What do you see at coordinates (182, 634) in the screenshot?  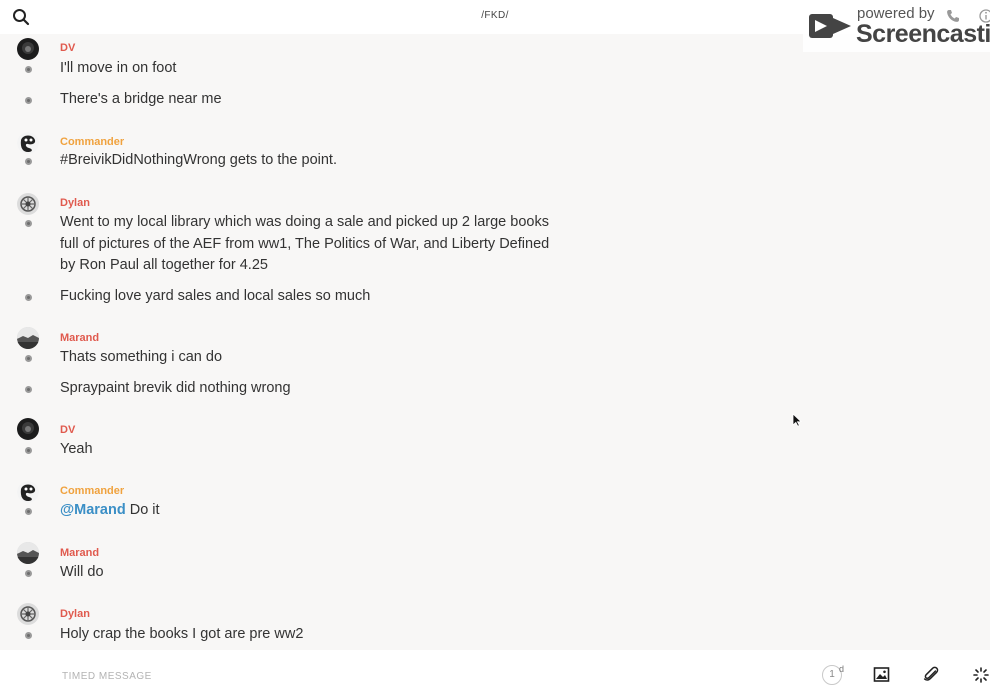 I see `message-text: Holy crap the books I got are pre ww2` at bounding box center [182, 634].